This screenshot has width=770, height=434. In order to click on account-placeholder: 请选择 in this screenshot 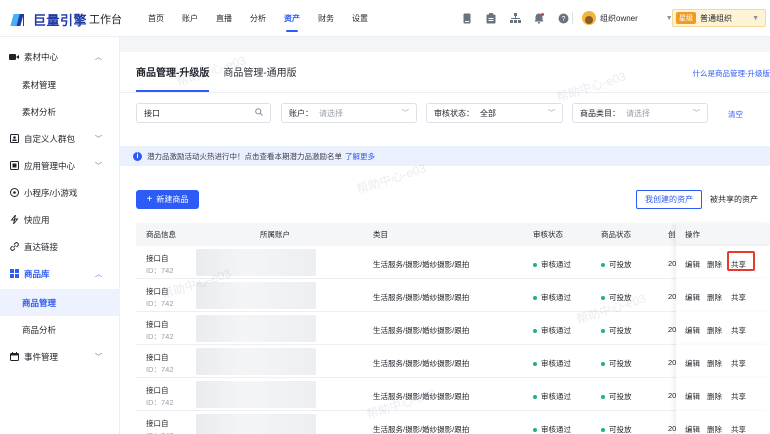, I will do `click(331, 113)`.